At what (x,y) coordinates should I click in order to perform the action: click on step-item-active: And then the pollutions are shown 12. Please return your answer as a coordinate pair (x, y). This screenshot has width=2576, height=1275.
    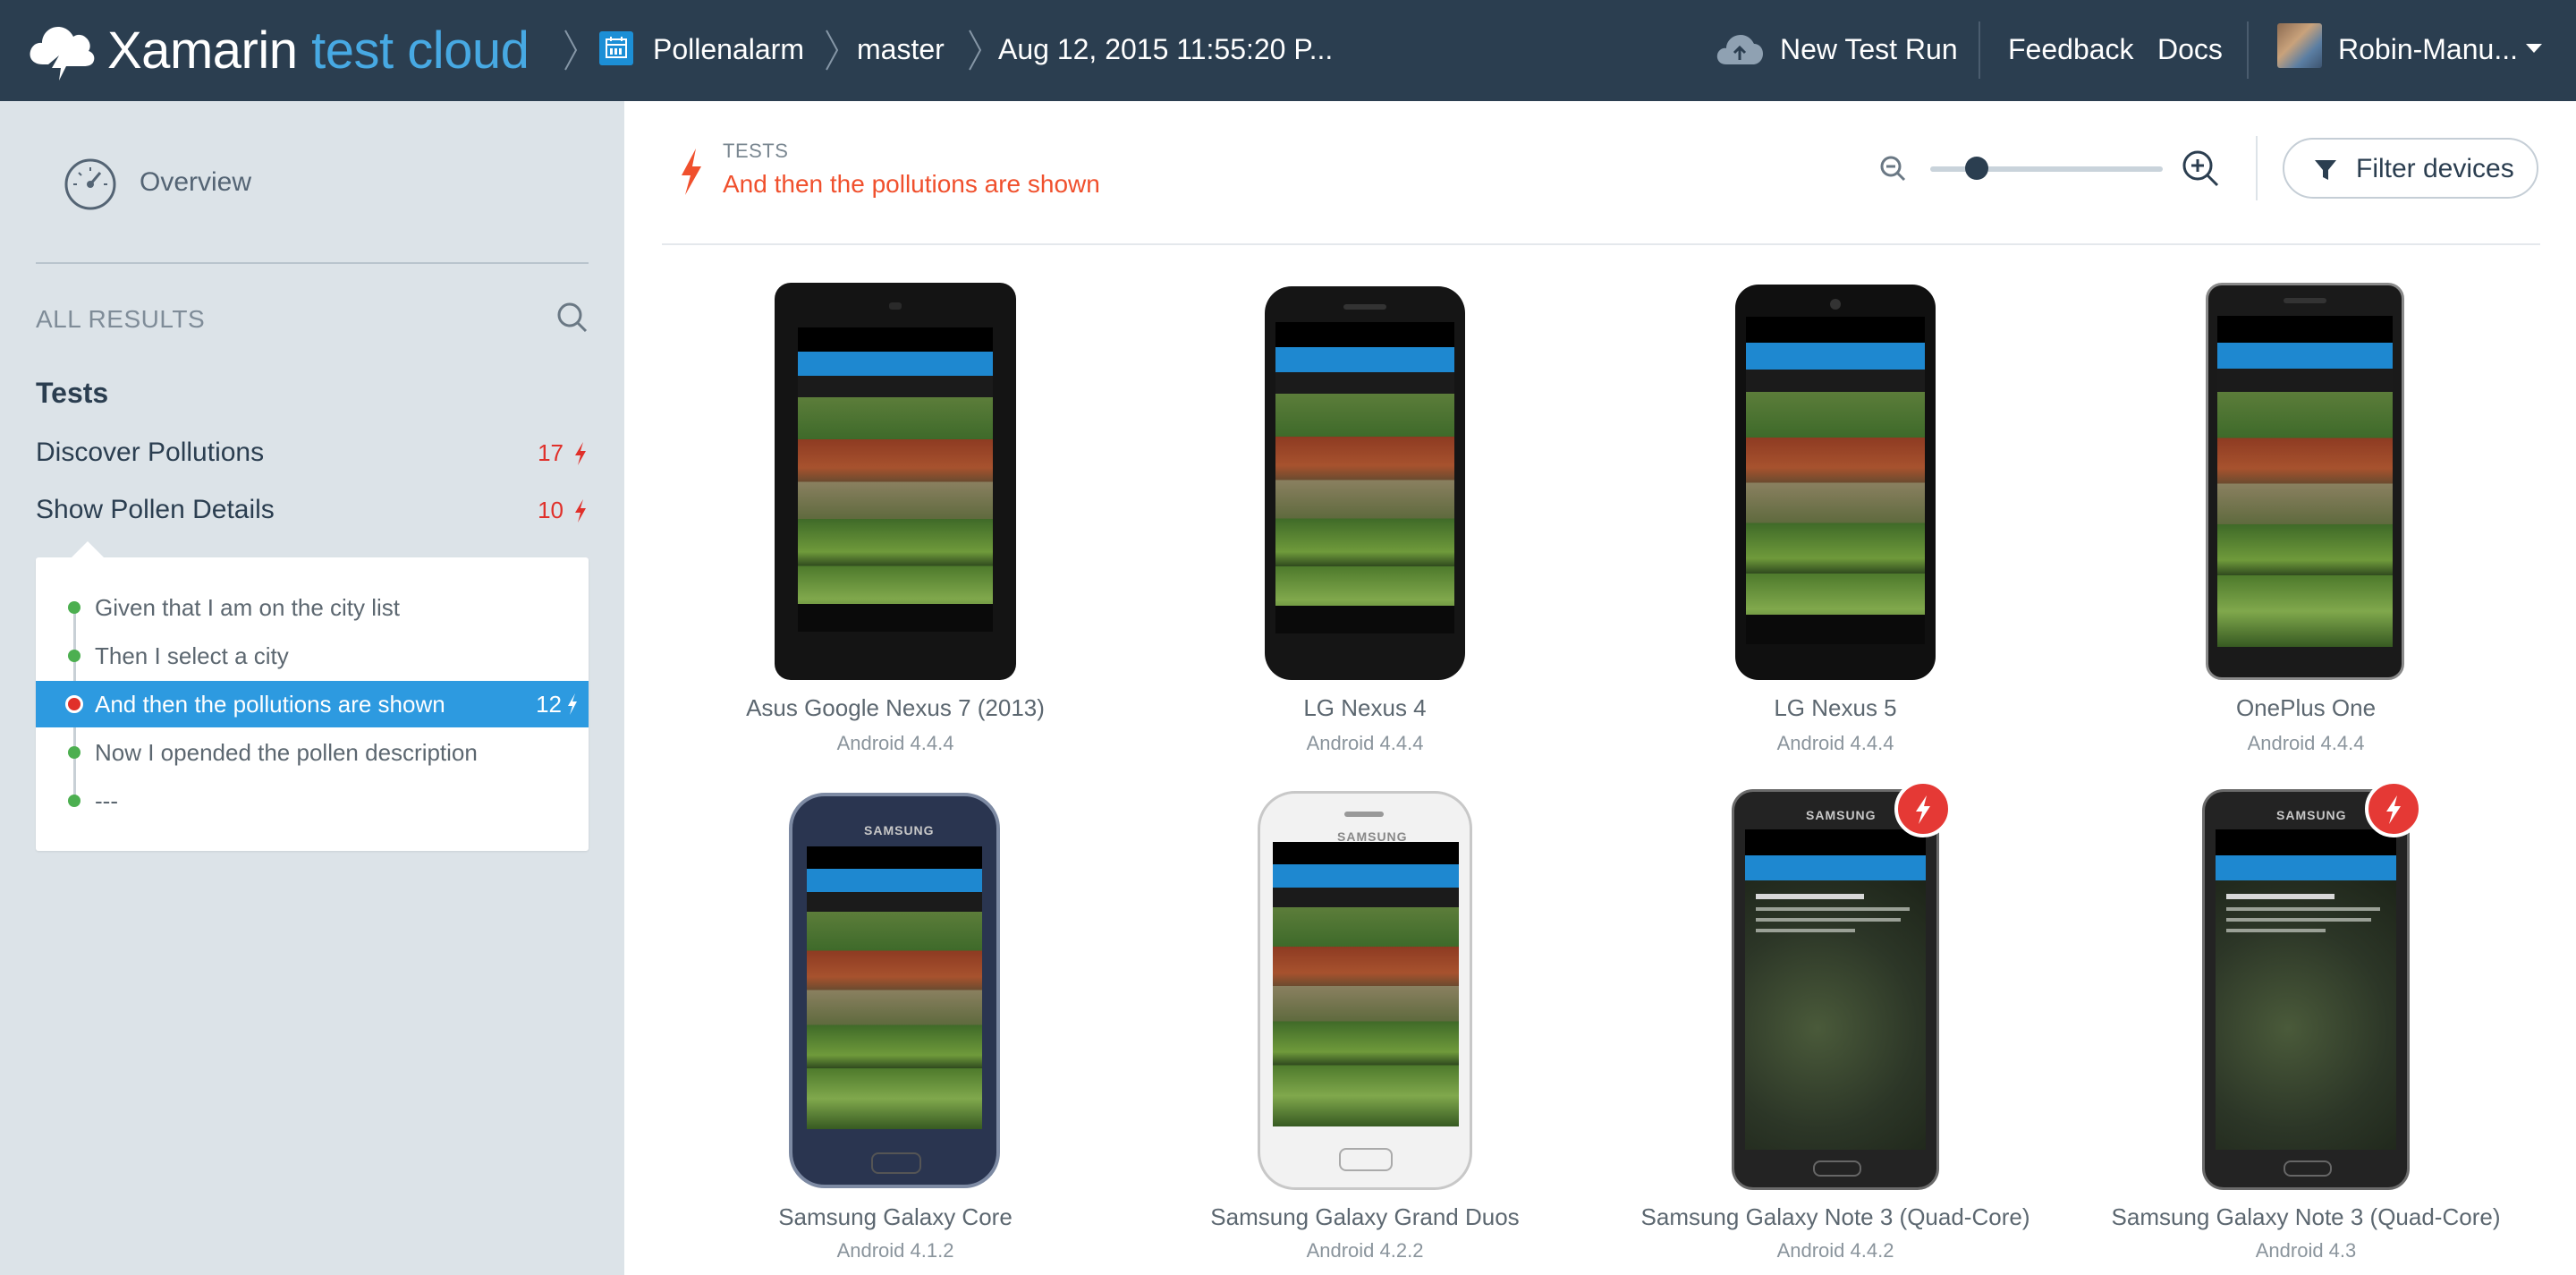
    Looking at the image, I should click on (312, 704).